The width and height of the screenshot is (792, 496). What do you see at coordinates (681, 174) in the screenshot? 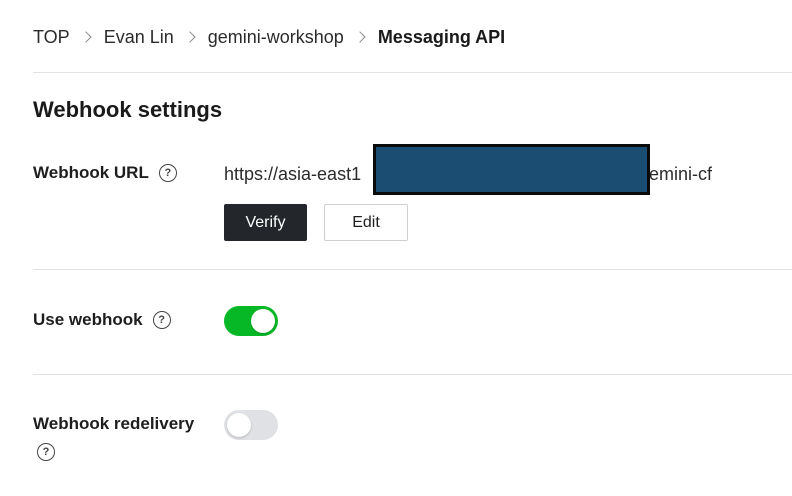
I see `webhook-url-suffix: emini-cf` at bounding box center [681, 174].